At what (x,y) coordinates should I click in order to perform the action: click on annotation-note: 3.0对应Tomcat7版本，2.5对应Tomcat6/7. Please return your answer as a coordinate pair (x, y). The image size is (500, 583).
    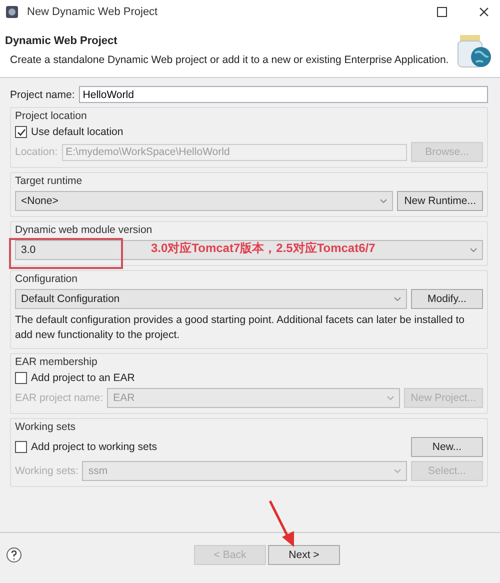
    Looking at the image, I should click on (263, 248).